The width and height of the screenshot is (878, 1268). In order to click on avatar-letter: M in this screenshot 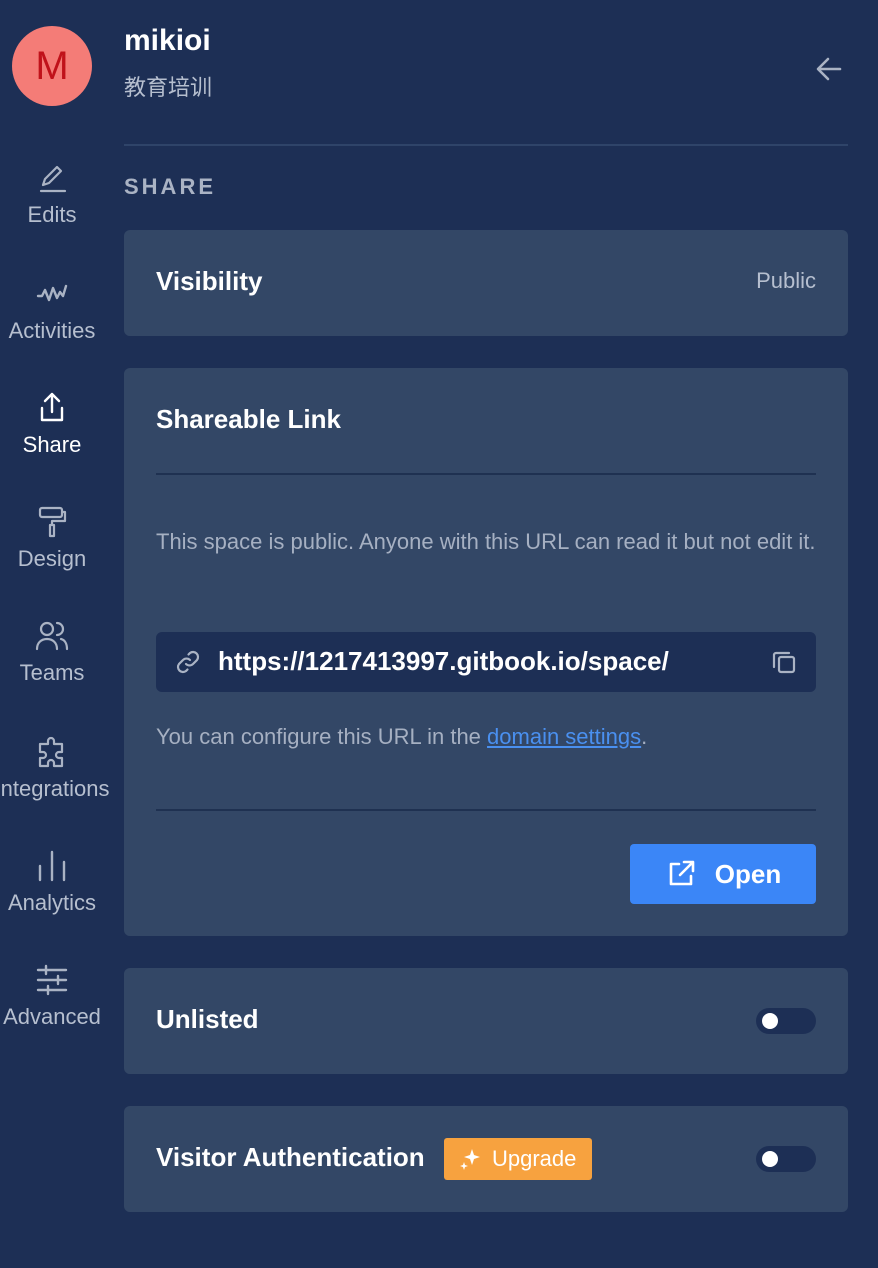, I will do `click(52, 65)`.